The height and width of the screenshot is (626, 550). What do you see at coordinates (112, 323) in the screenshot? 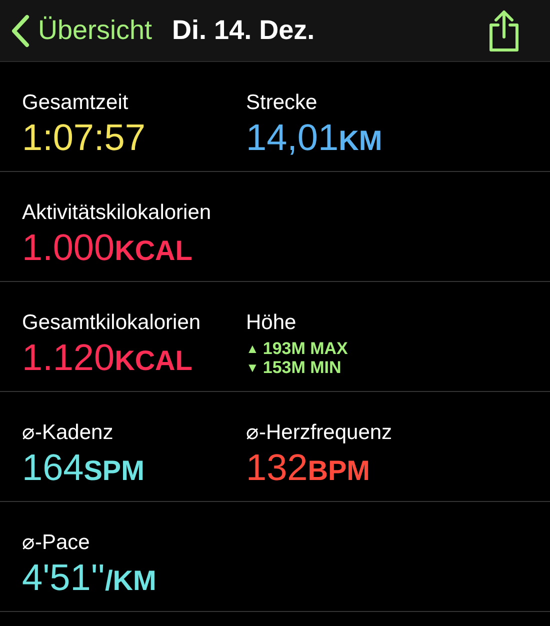
I see `metric-label: Gesamtkilokalorien` at bounding box center [112, 323].